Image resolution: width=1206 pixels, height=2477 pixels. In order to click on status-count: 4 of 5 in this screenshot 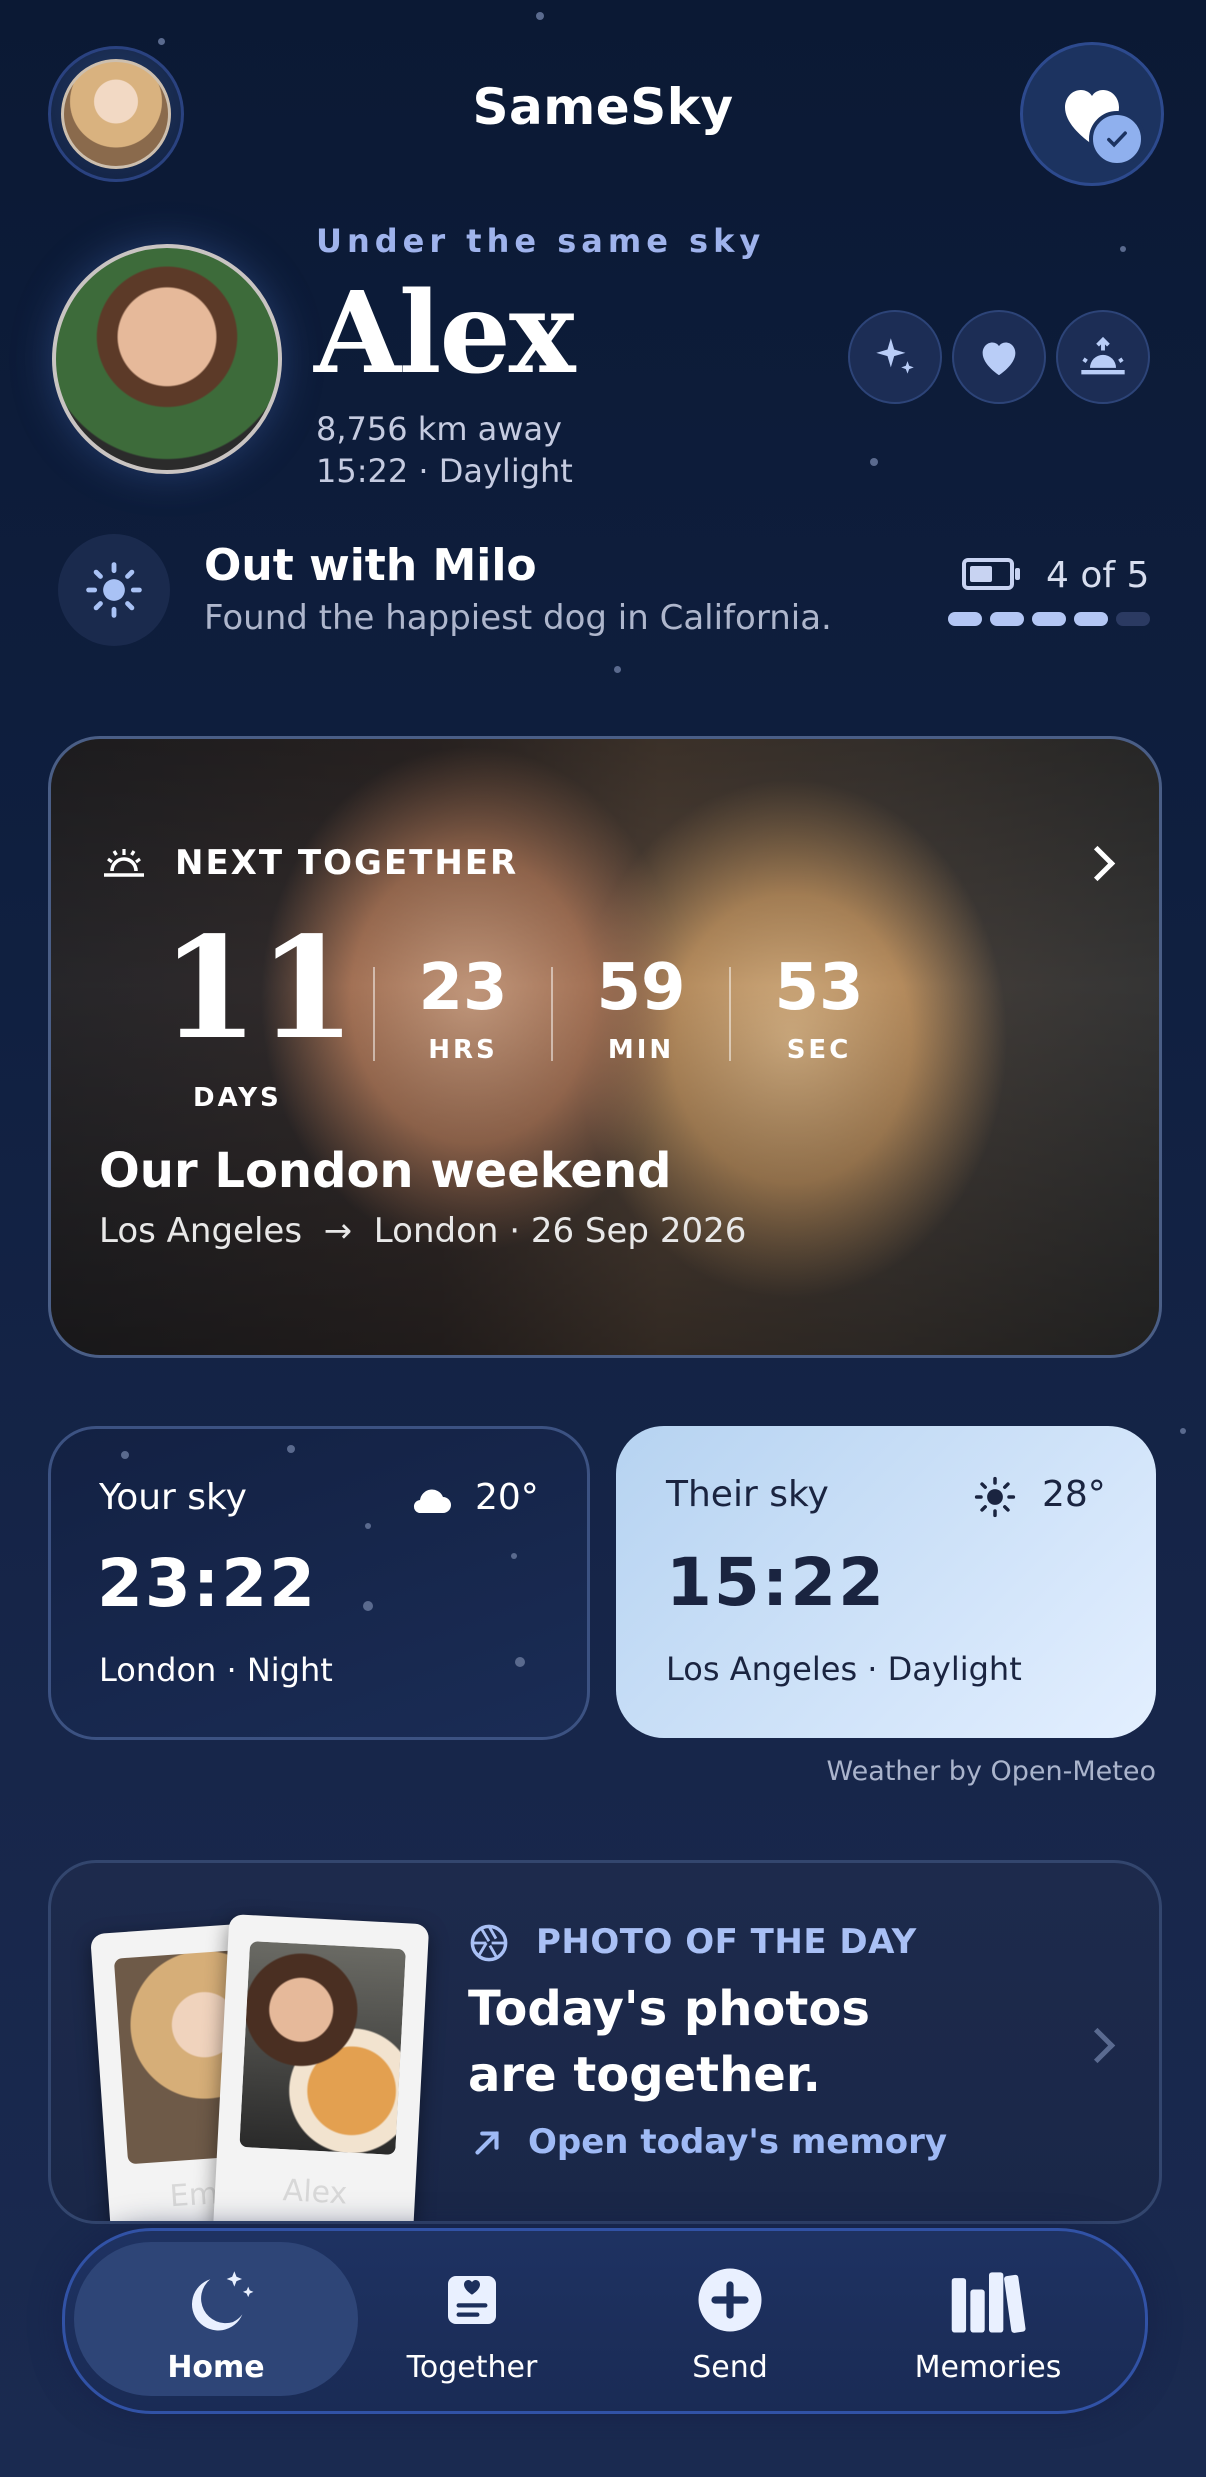, I will do `click(1098, 575)`.